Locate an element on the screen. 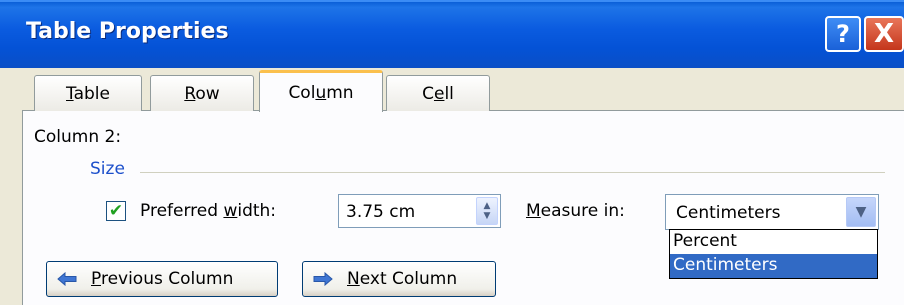  tab-label: Table is located at coordinates (88, 93).